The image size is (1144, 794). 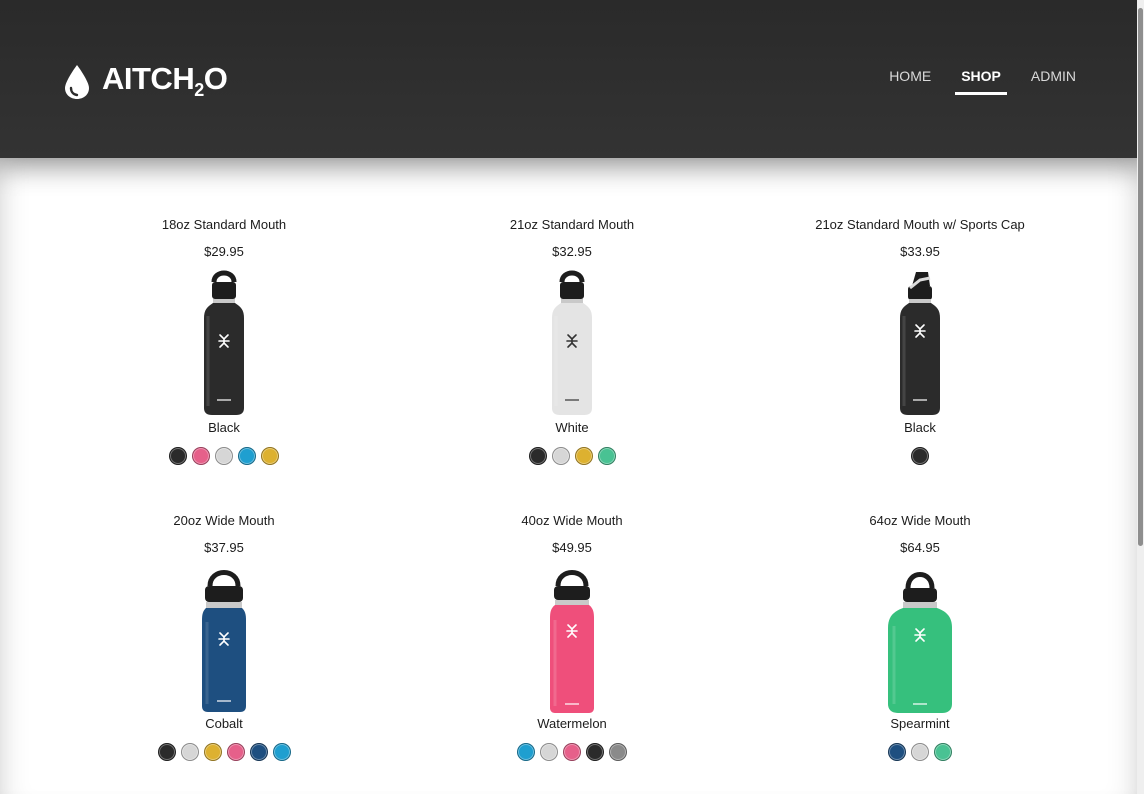 I want to click on product-price: $33.95, so click(x=920, y=251).